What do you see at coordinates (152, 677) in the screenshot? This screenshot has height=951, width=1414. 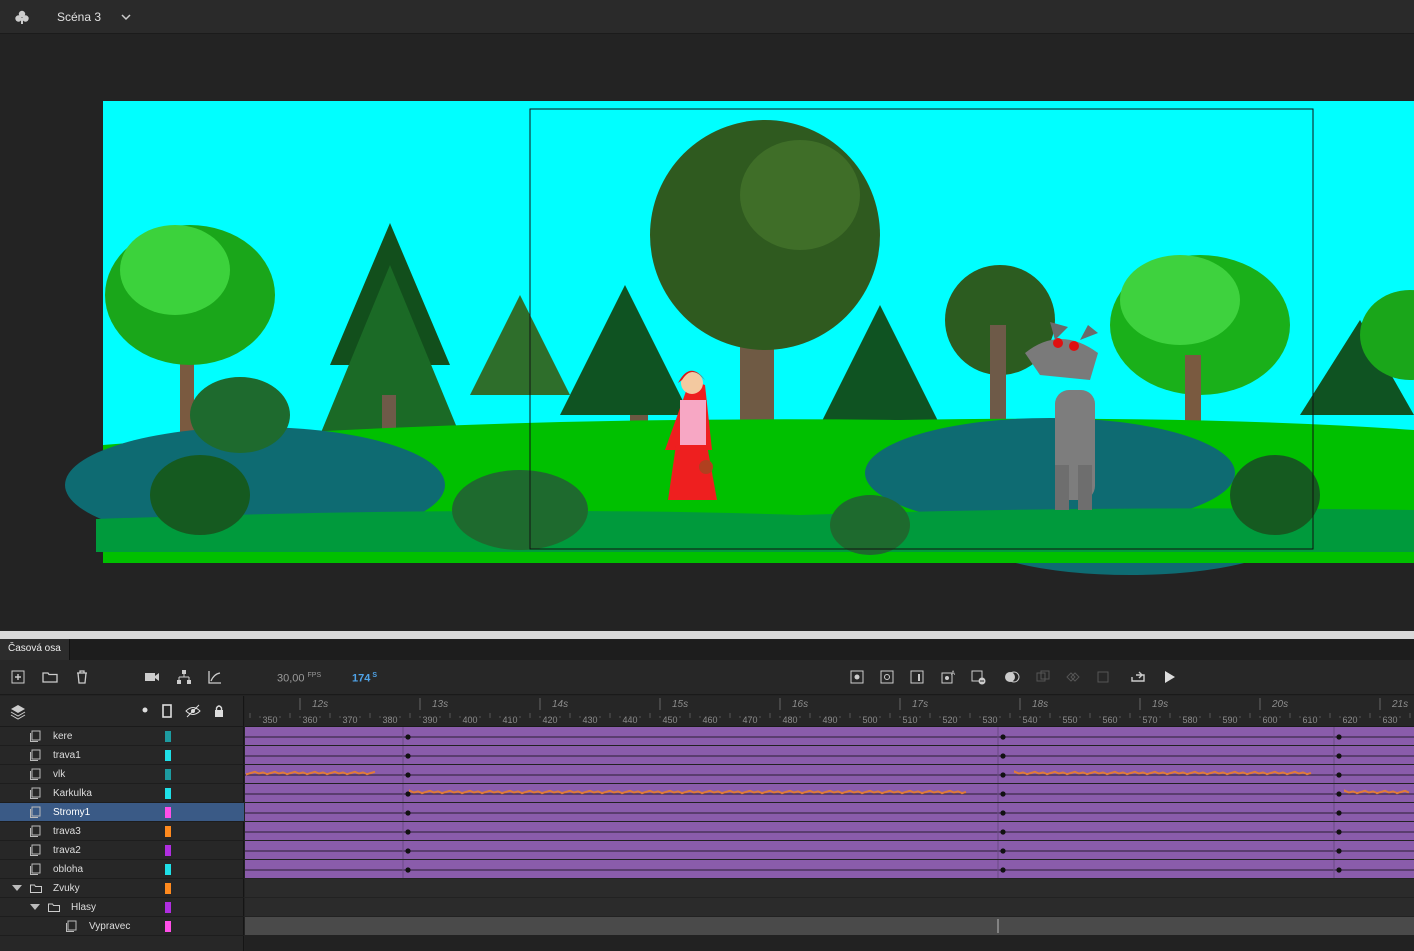 I see `camera-icon` at bounding box center [152, 677].